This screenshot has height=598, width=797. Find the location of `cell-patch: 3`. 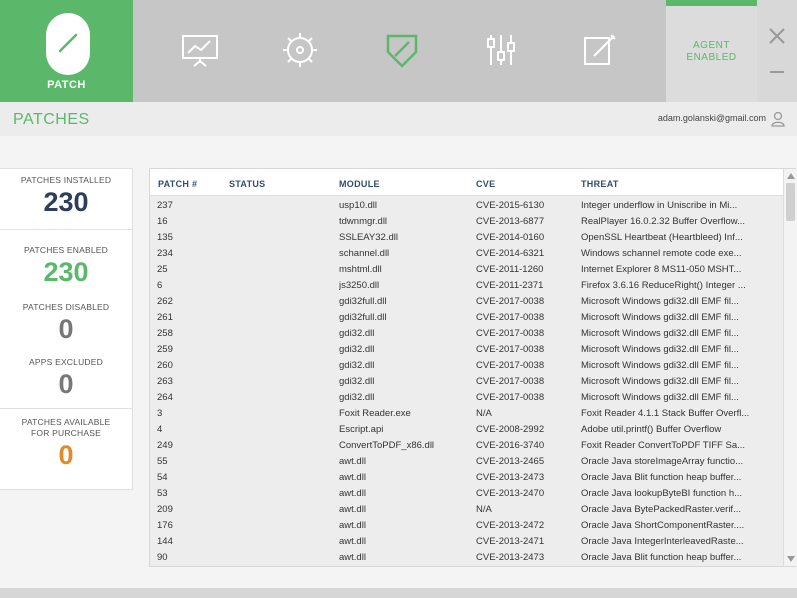

cell-patch: 3 is located at coordinates (160, 413).